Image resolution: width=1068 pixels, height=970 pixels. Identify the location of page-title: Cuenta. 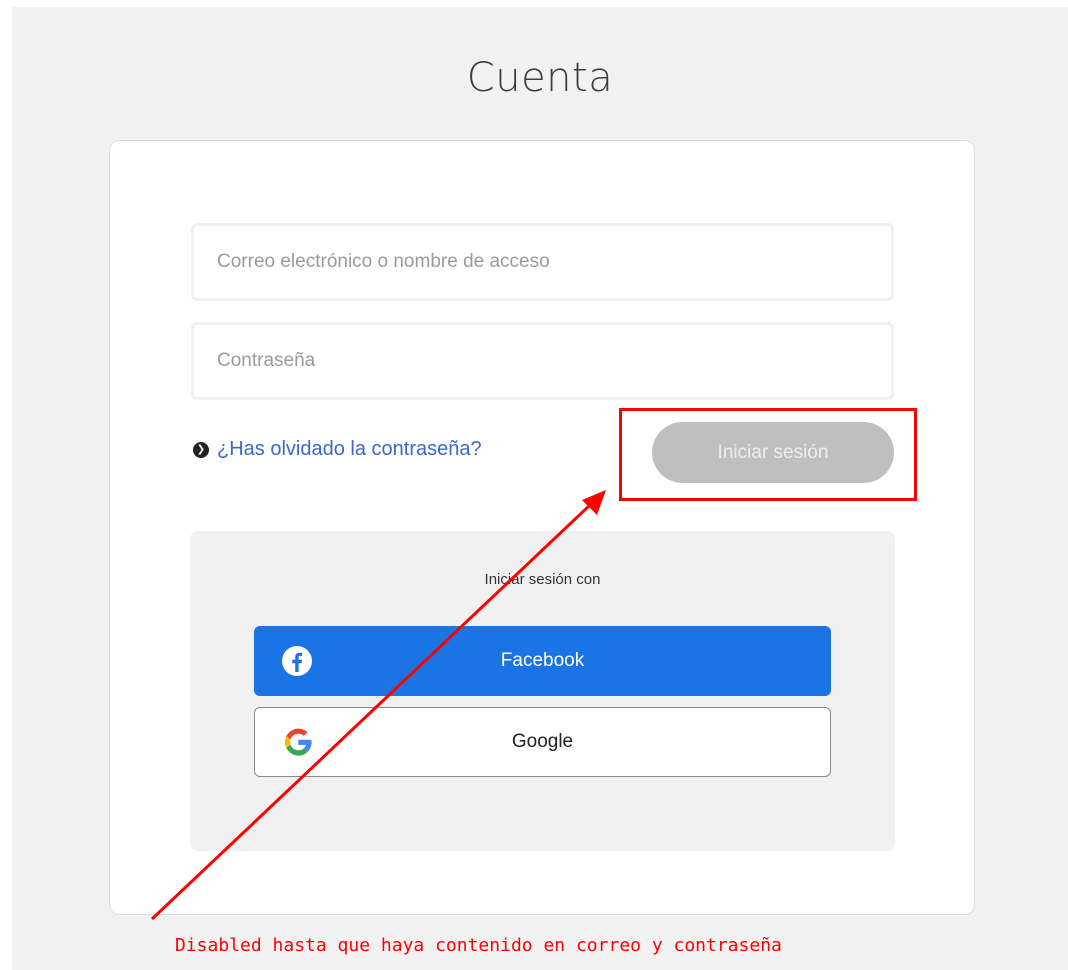
(540, 78).